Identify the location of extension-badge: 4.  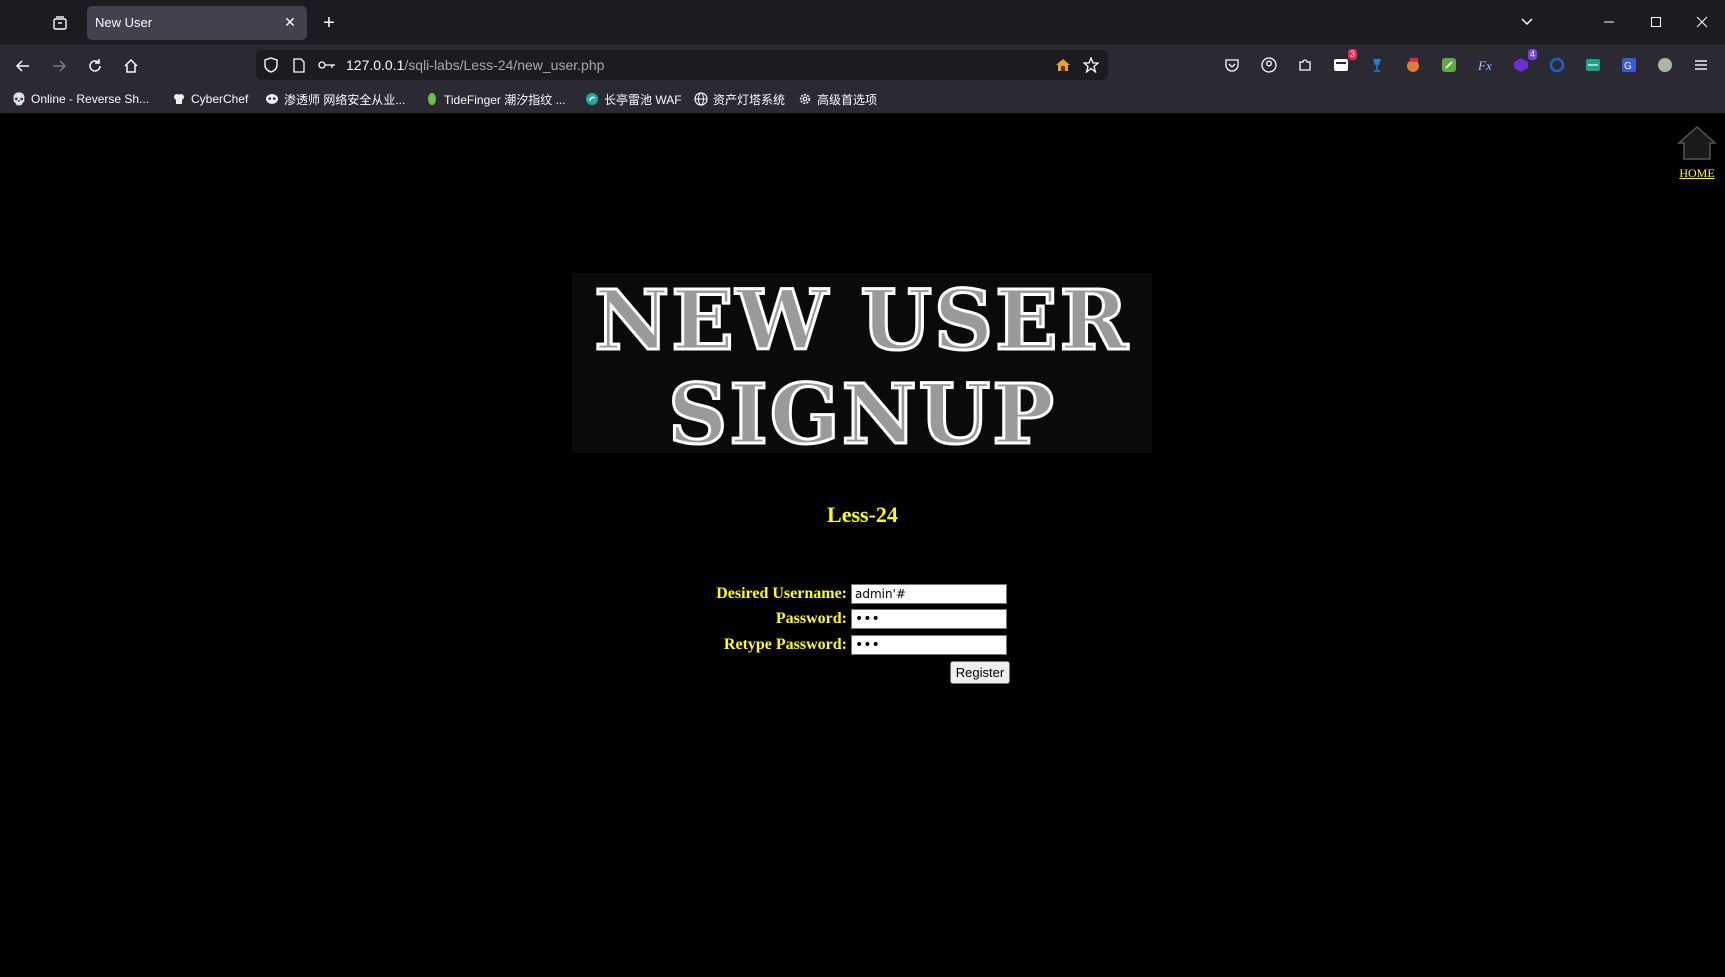
(1532, 54).